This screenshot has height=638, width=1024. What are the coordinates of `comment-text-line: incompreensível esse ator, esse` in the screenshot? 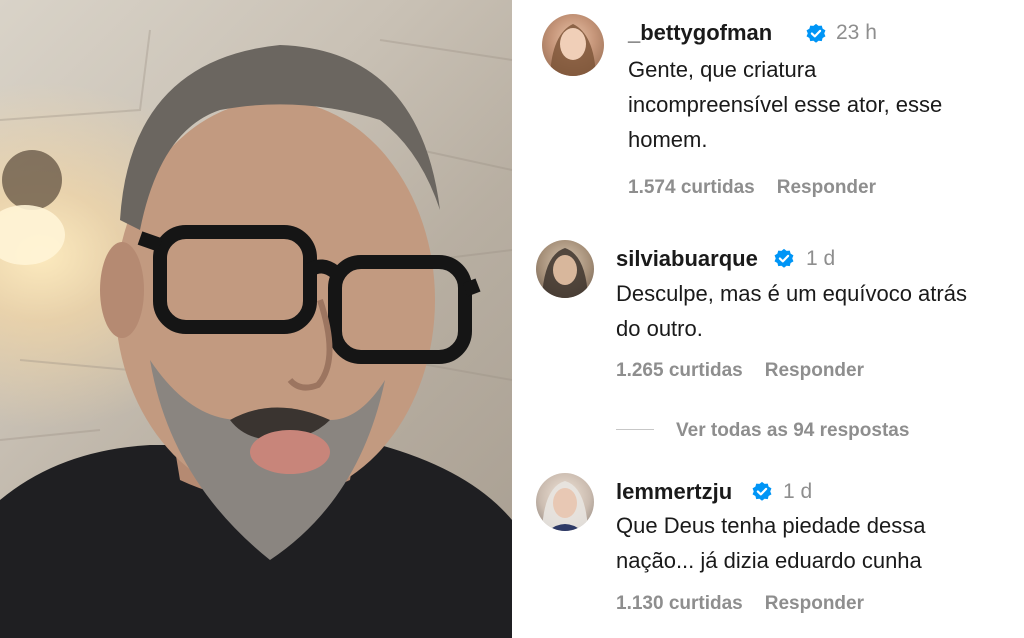 It's located at (785, 104).